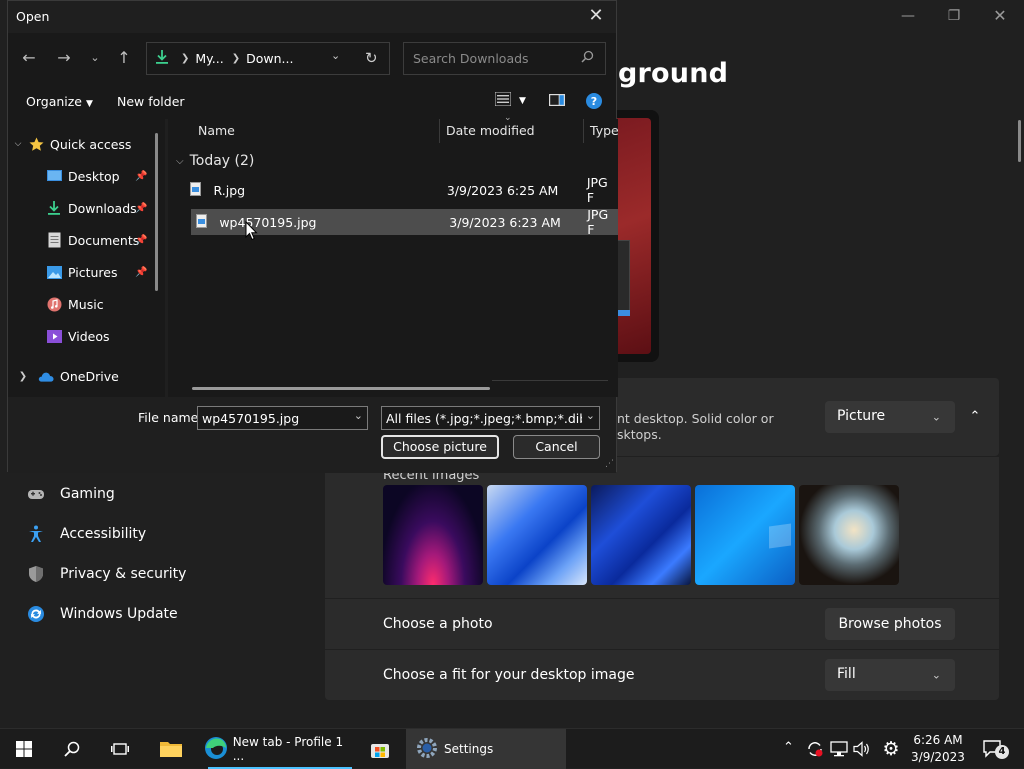 This screenshot has height=769, width=1024. Describe the element at coordinates (891, 749) in the screenshot. I see `settings-gear-tray-icon: ⚙` at that location.